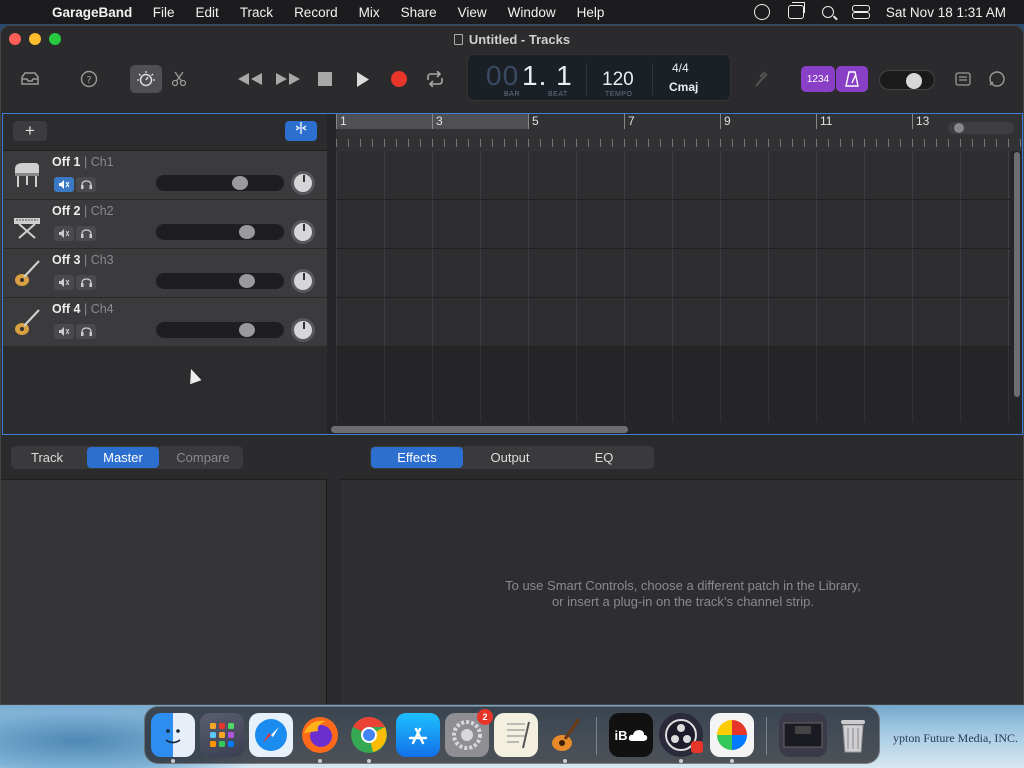 The image size is (1024, 768). Describe the element at coordinates (472, 12) in the screenshot. I see `menu-view: View` at that location.